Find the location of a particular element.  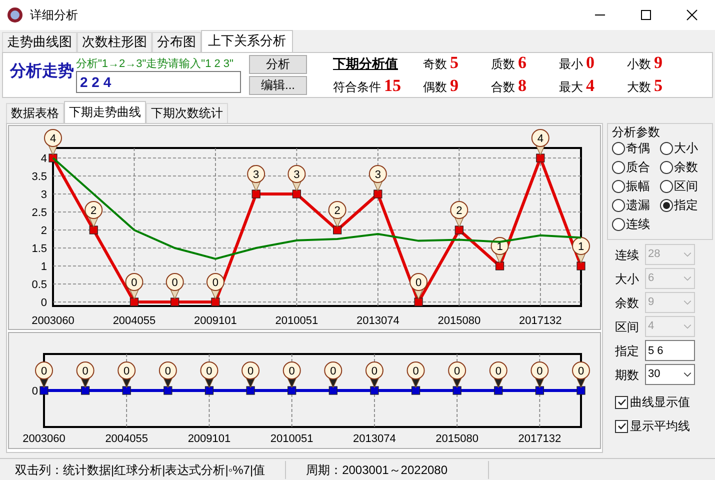

tab: 走势曲线图 is located at coordinates (39, 42).